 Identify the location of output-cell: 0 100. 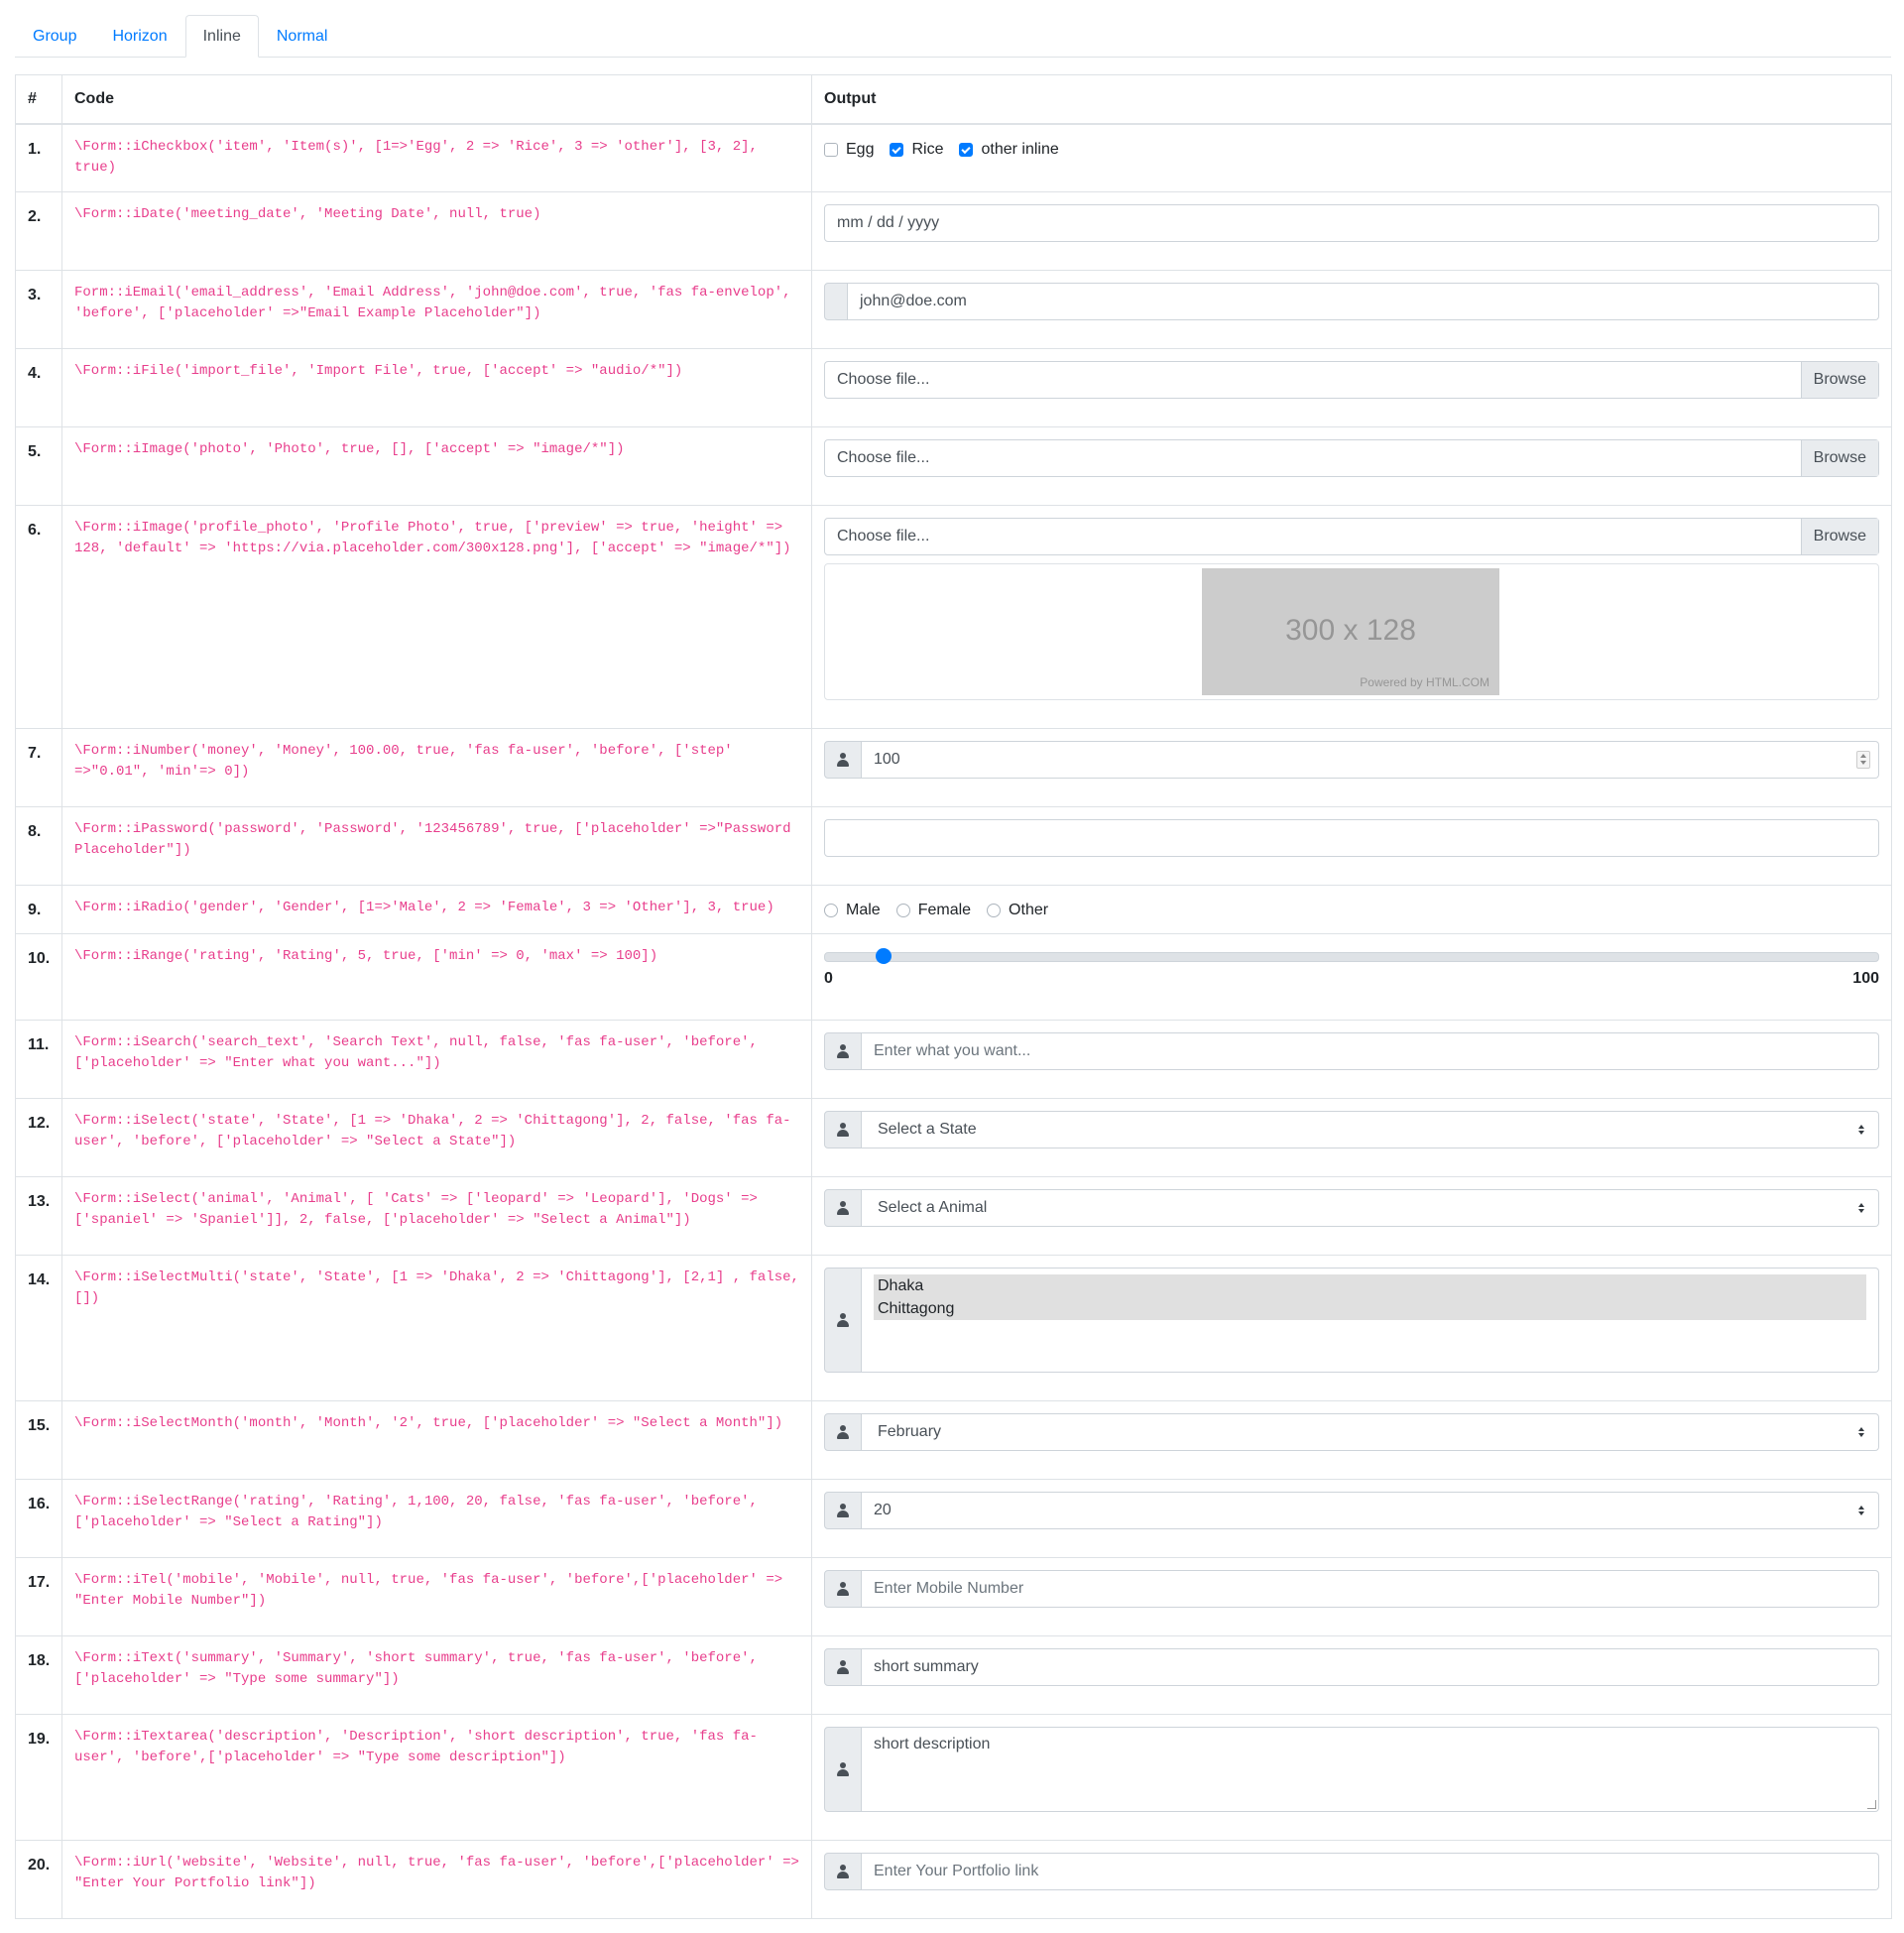
(1351, 976).